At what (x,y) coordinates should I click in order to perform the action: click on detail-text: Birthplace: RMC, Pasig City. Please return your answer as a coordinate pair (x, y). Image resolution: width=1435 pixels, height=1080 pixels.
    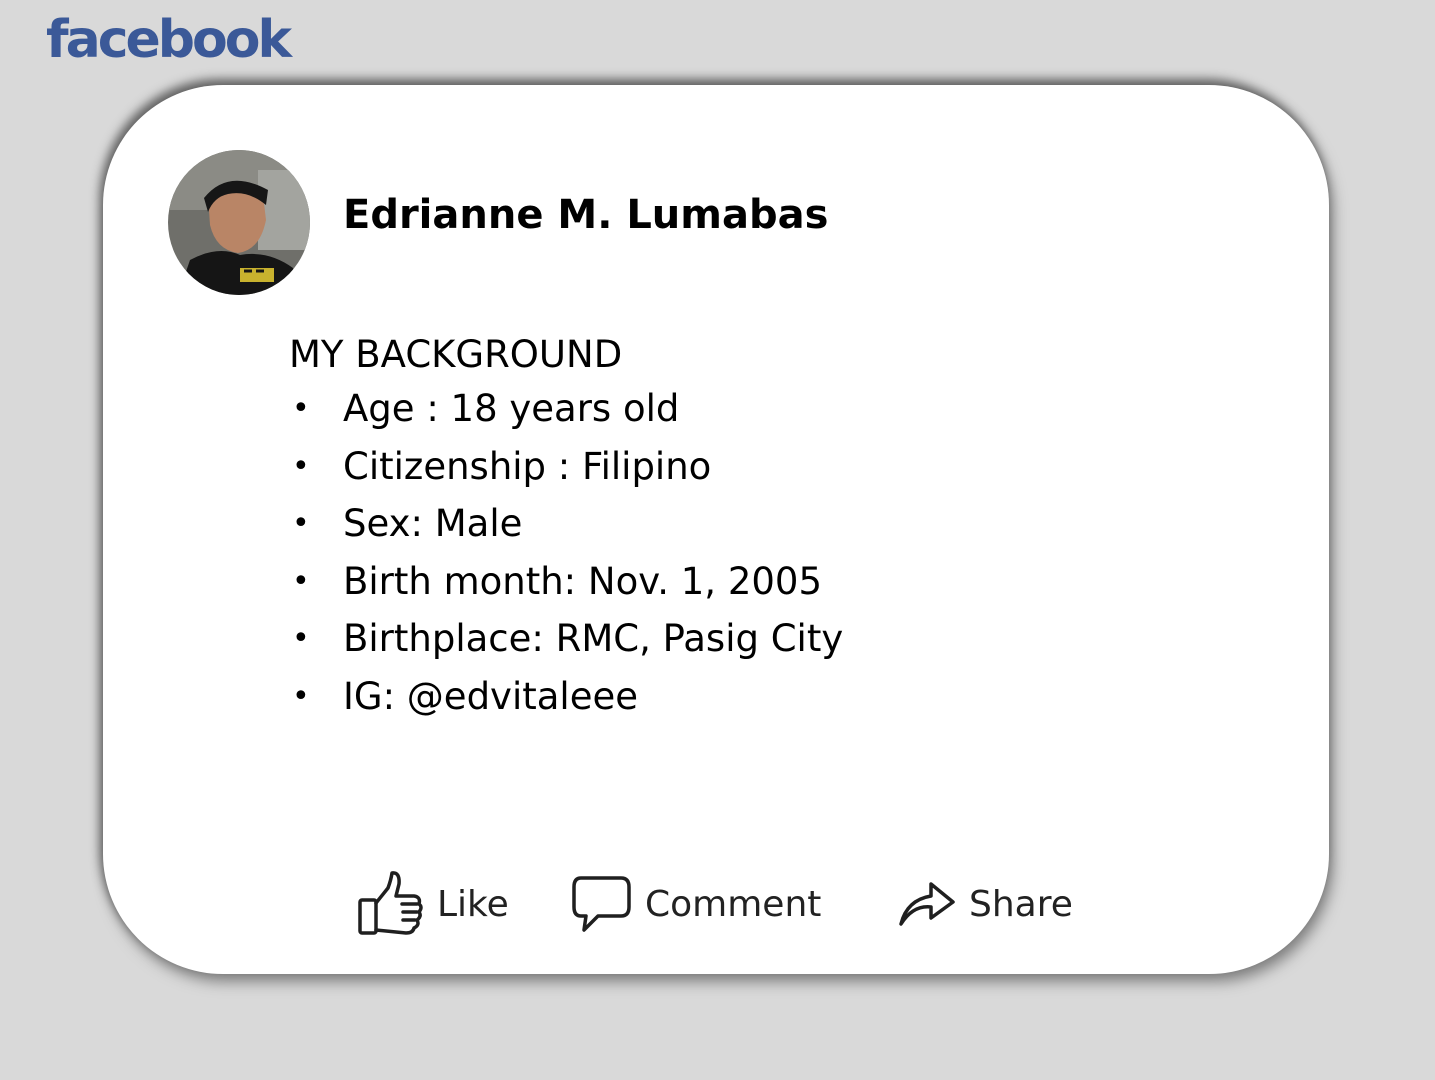
    Looking at the image, I should click on (593, 638).